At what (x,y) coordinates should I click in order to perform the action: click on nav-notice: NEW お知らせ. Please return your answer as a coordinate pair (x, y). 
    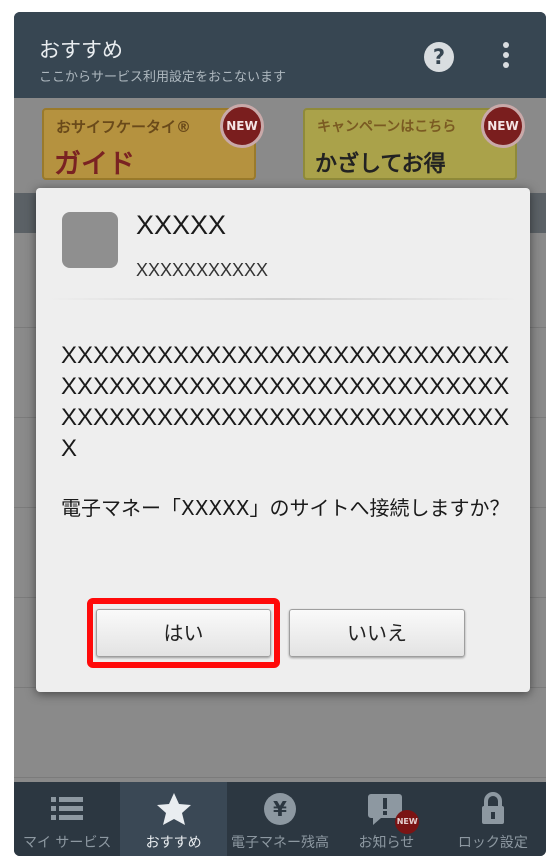
    Looking at the image, I should click on (386, 819).